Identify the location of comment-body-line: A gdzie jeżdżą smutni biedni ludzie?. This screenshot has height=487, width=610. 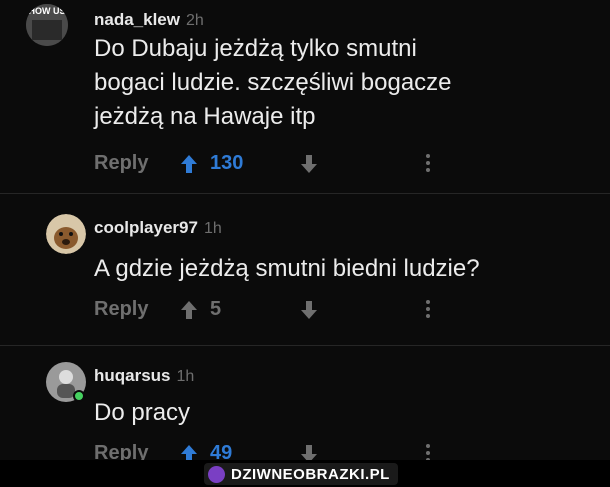
(287, 268).